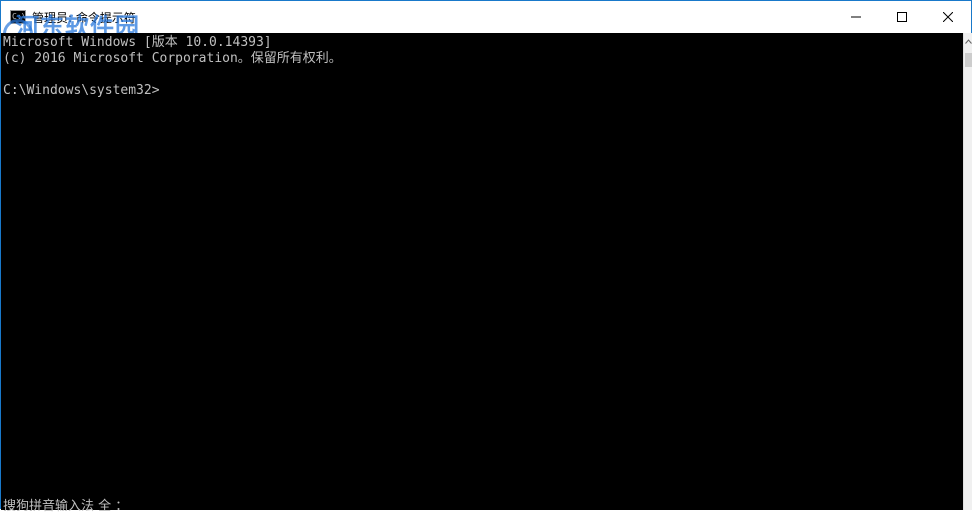 The image size is (972, 514). I want to click on console-line-version: Microsoft Windows [版本 10.0.14393], so click(137, 42).